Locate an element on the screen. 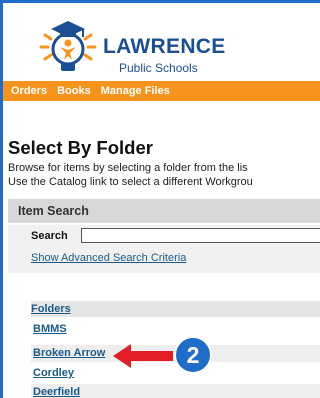  search-label: Search is located at coordinates (49, 236).